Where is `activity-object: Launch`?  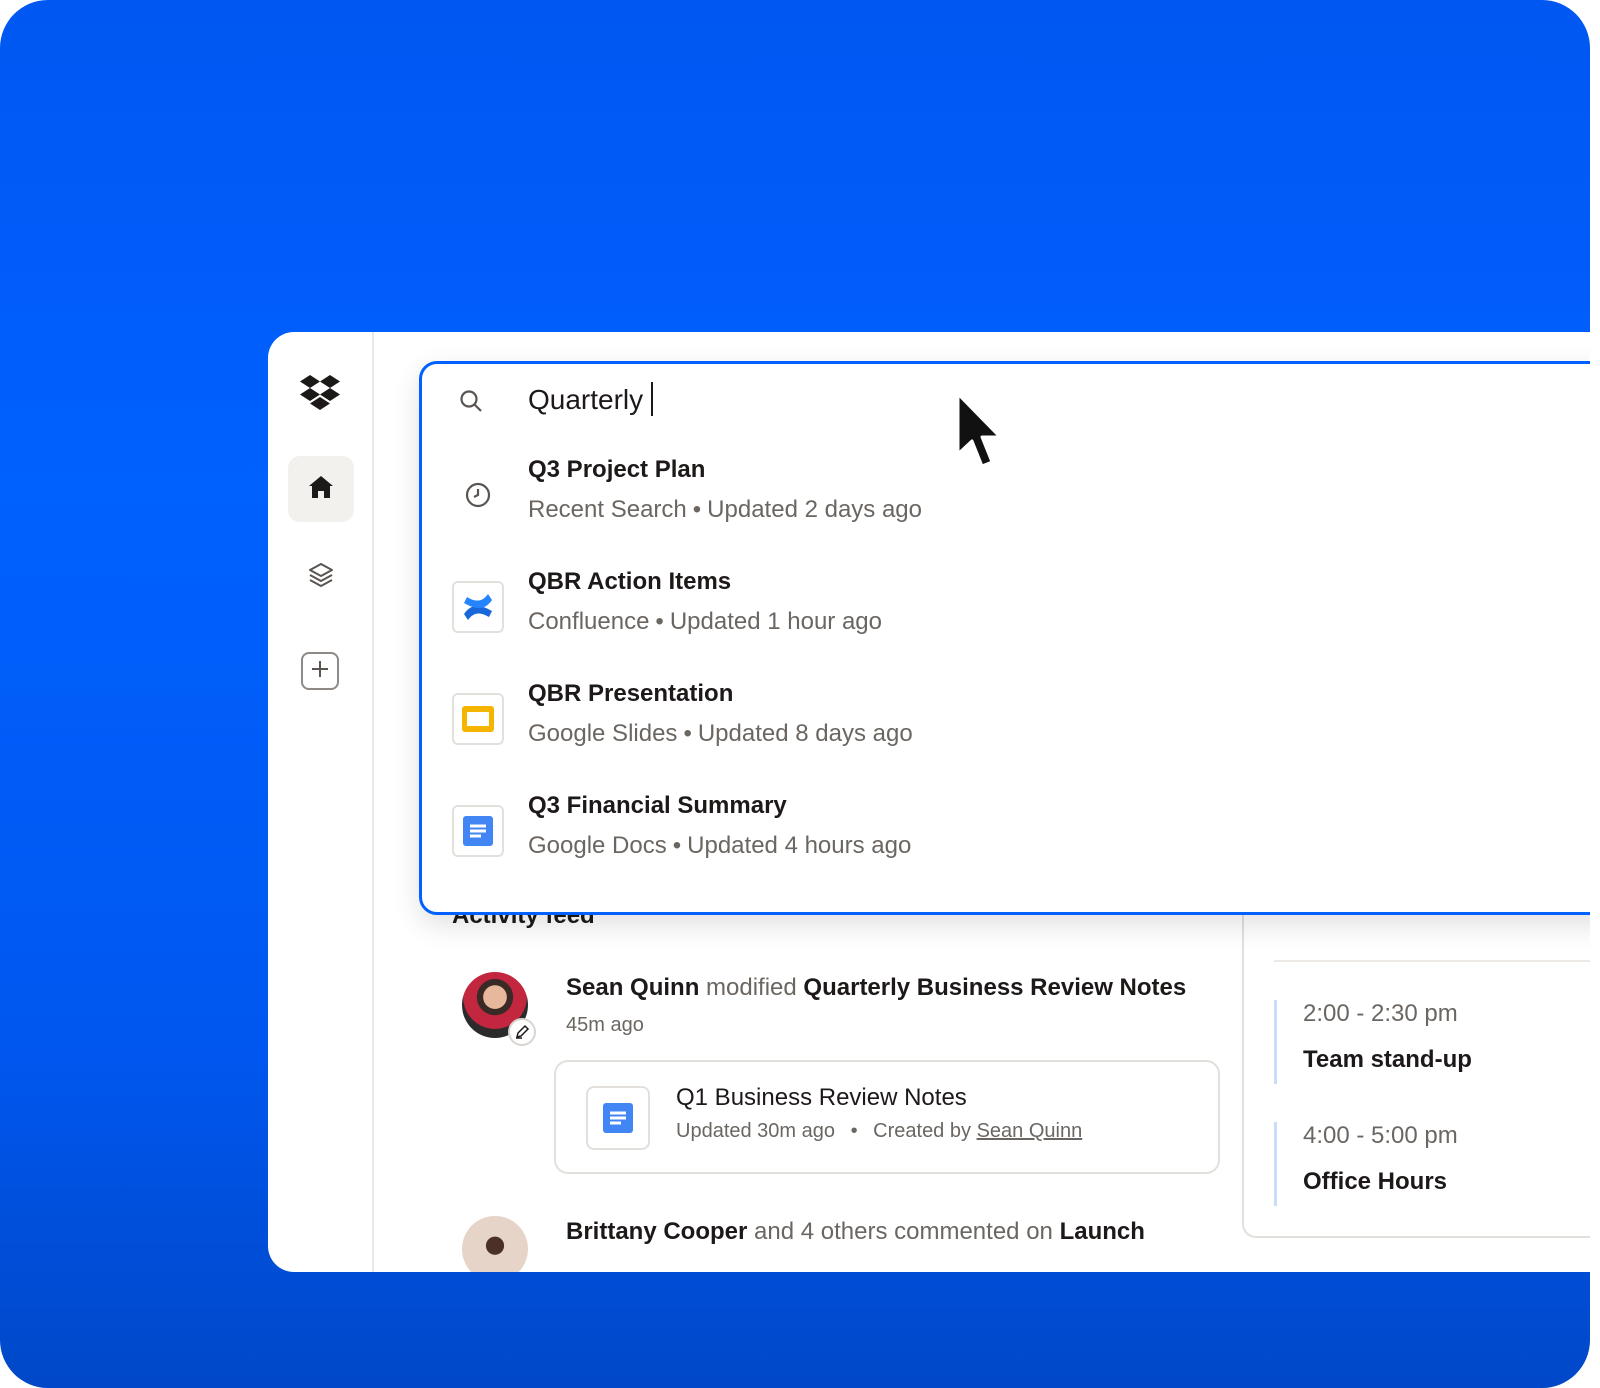
activity-object: Launch is located at coordinates (1102, 1231).